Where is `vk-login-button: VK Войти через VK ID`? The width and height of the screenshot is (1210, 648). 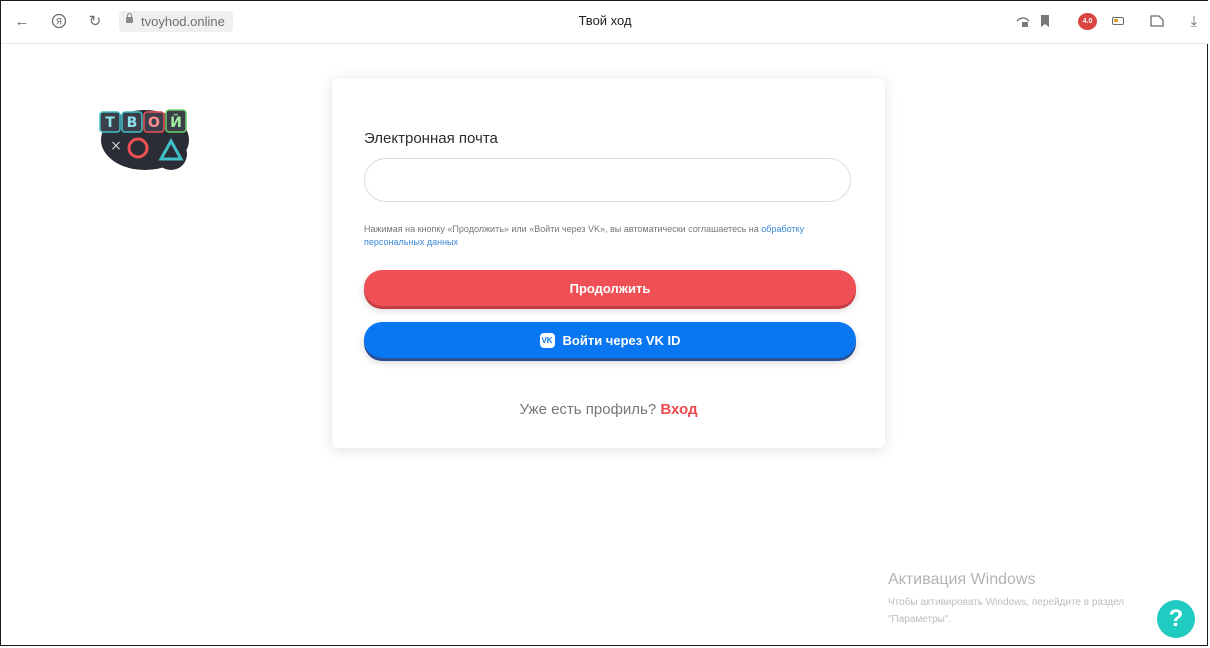
vk-login-button: VK Войти через VK ID is located at coordinates (610, 340).